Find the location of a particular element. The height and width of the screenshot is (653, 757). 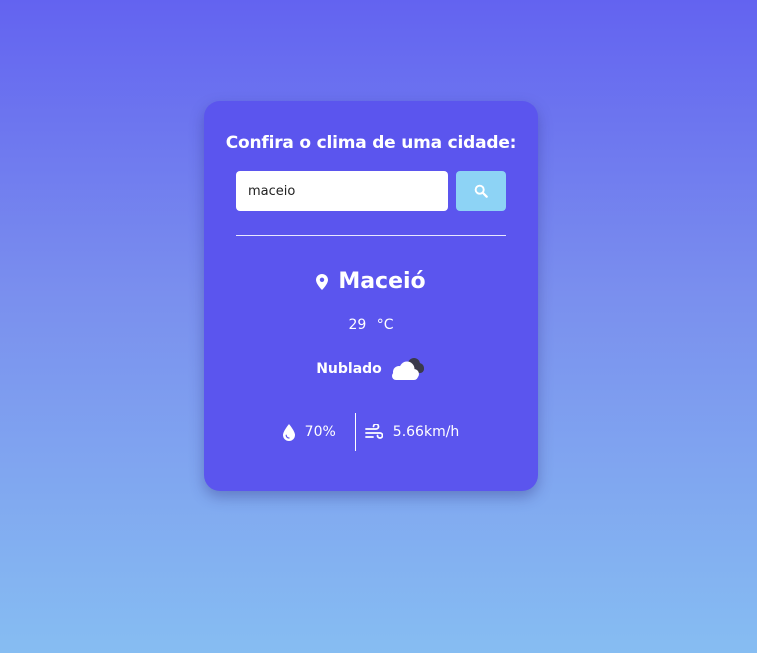

city-name: Maceió is located at coordinates (382, 281).